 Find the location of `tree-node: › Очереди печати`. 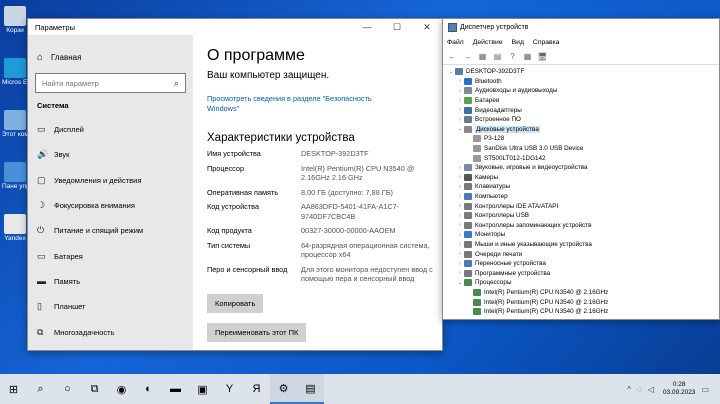

tree-node: › Очереди печати is located at coordinates (581, 254).